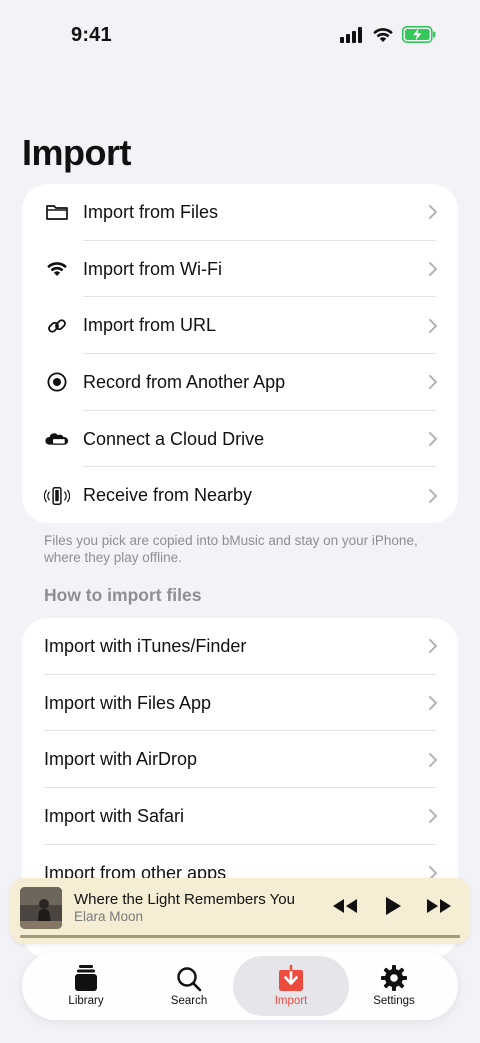  What do you see at coordinates (240, 35) in the screenshot?
I see `status-bar: 9:41` at bounding box center [240, 35].